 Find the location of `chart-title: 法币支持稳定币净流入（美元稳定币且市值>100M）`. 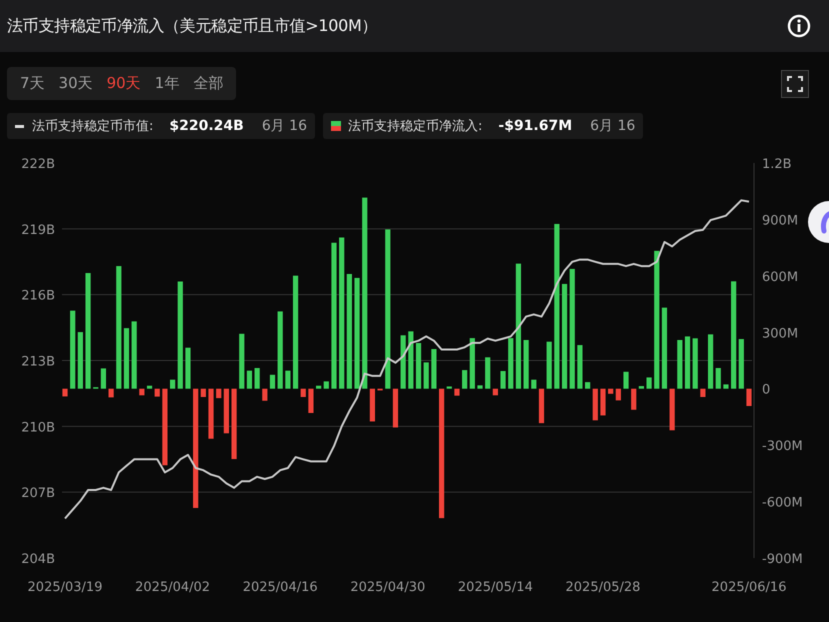

chart-title: 法币支持稳定币净流入（美元稳定币且市值>100M） is located at coordinates (192, 26).